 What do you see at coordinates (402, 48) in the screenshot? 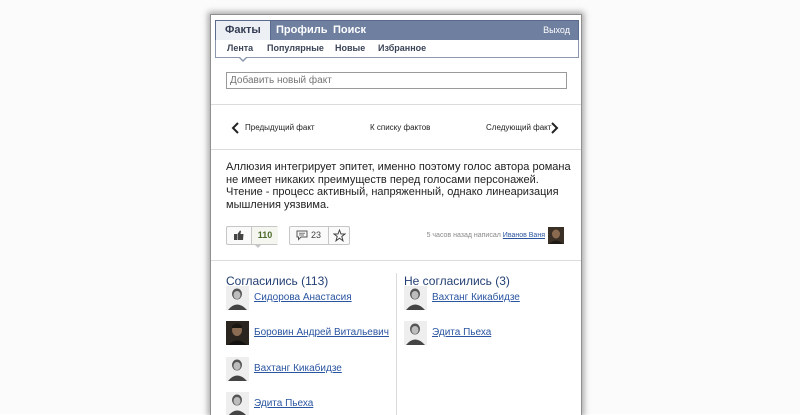
I see `subnav-favorites: Избранное` at bounding box center [402, 48].